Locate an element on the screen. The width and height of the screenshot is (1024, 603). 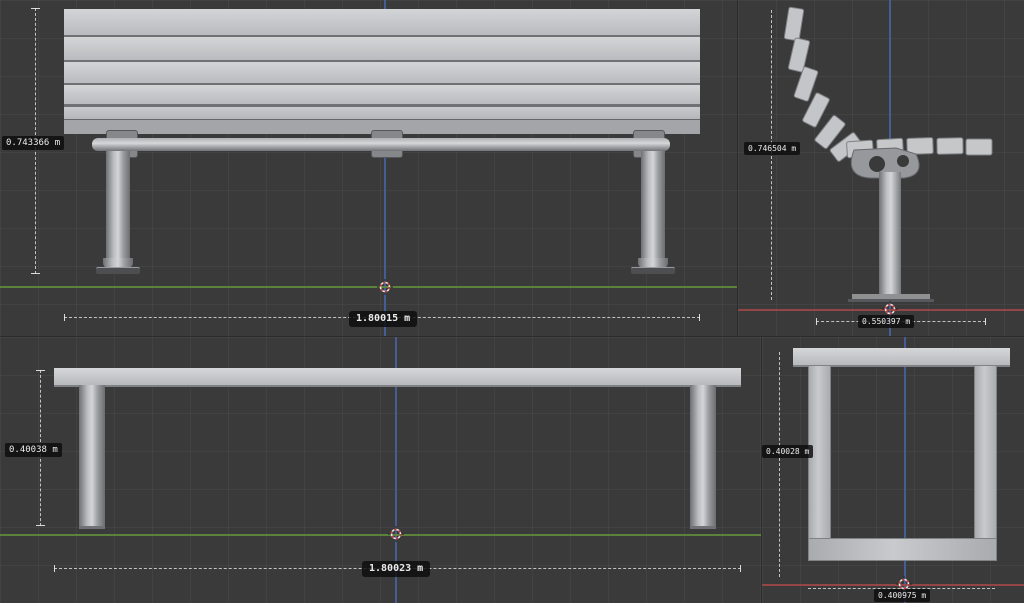
dimension-label-height: 0.40028 m is located at coordinates (788, 452).